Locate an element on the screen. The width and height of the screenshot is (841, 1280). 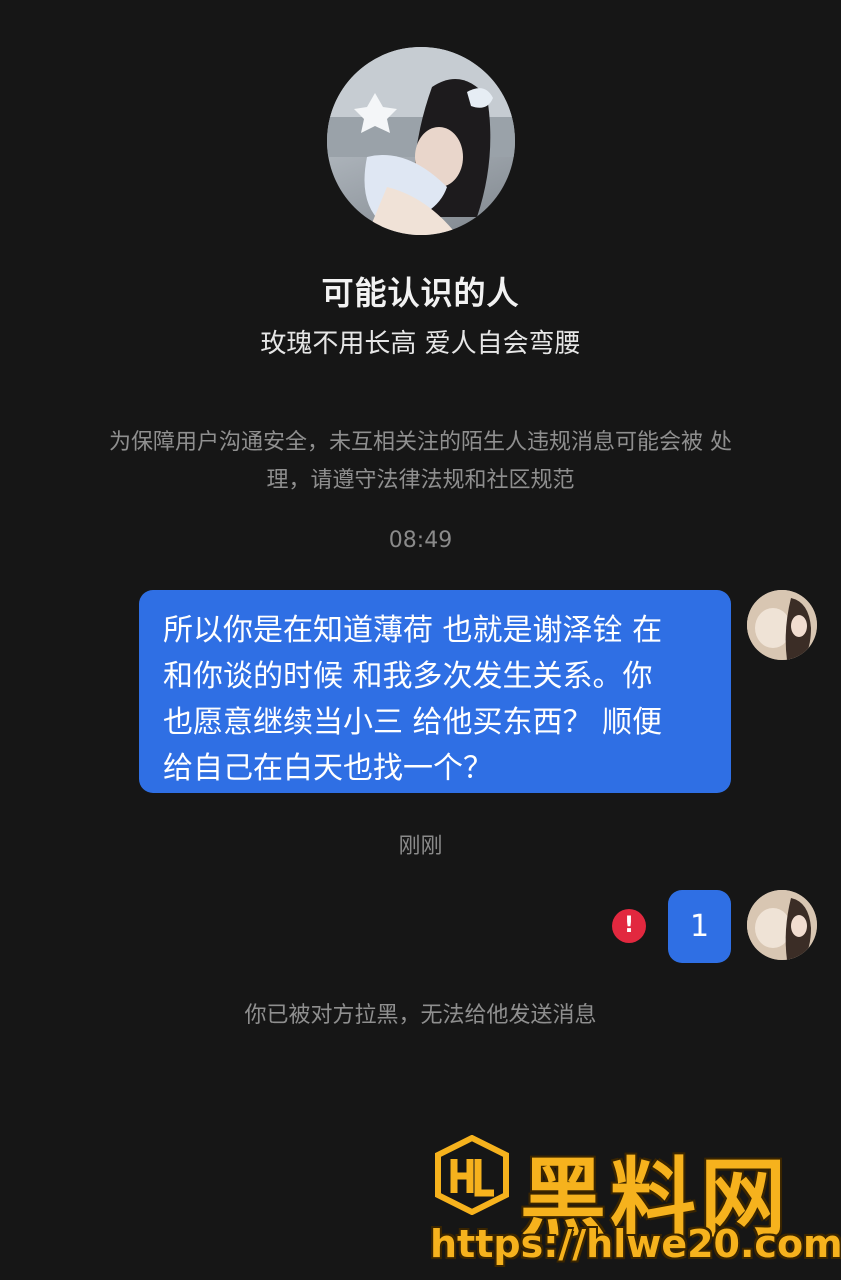
profile-name: 可能认识的人 is located at coordinates (420, 293).